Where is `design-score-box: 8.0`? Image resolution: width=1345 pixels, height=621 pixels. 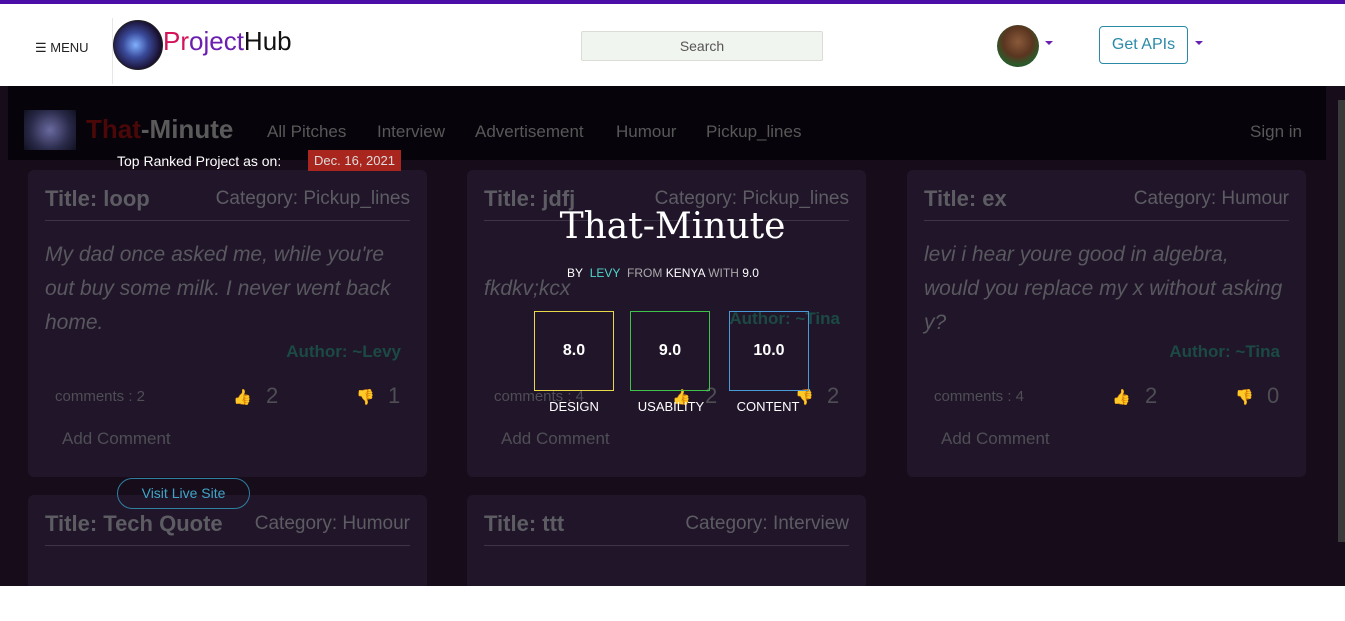 design-score-box: 8.0 is located at coordinates (574, 351).